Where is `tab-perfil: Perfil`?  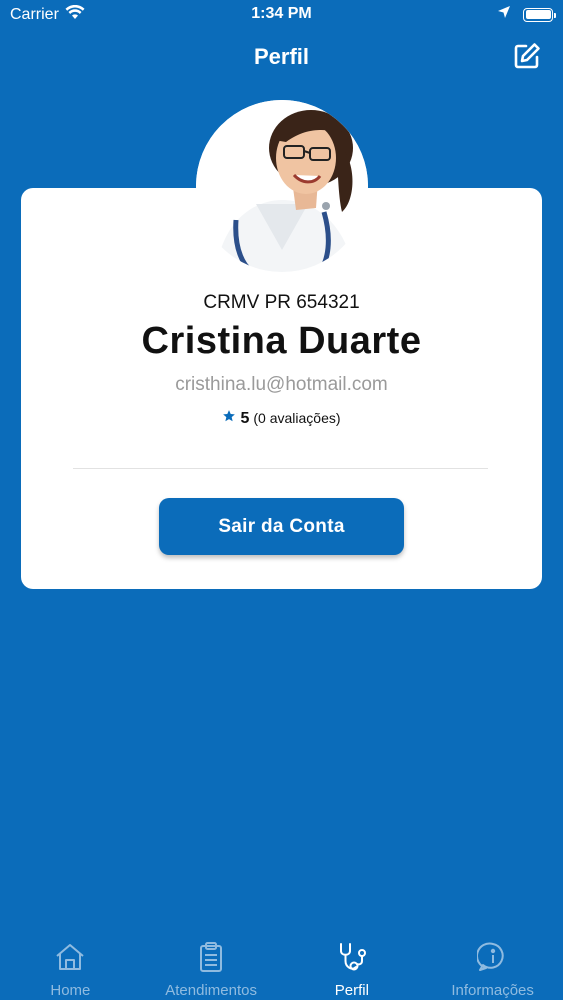 tab-perfil: Perfil is located at coordinates (352, 965).